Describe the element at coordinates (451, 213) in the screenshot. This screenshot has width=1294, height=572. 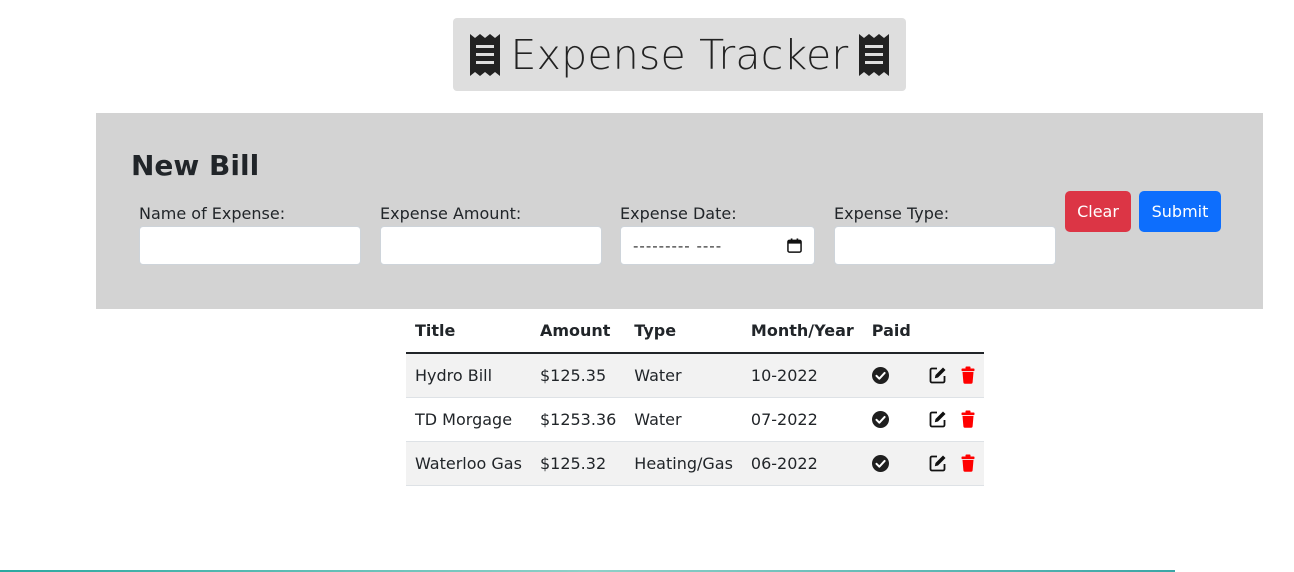
I see `amount-label: Expense Amount:` at that location.